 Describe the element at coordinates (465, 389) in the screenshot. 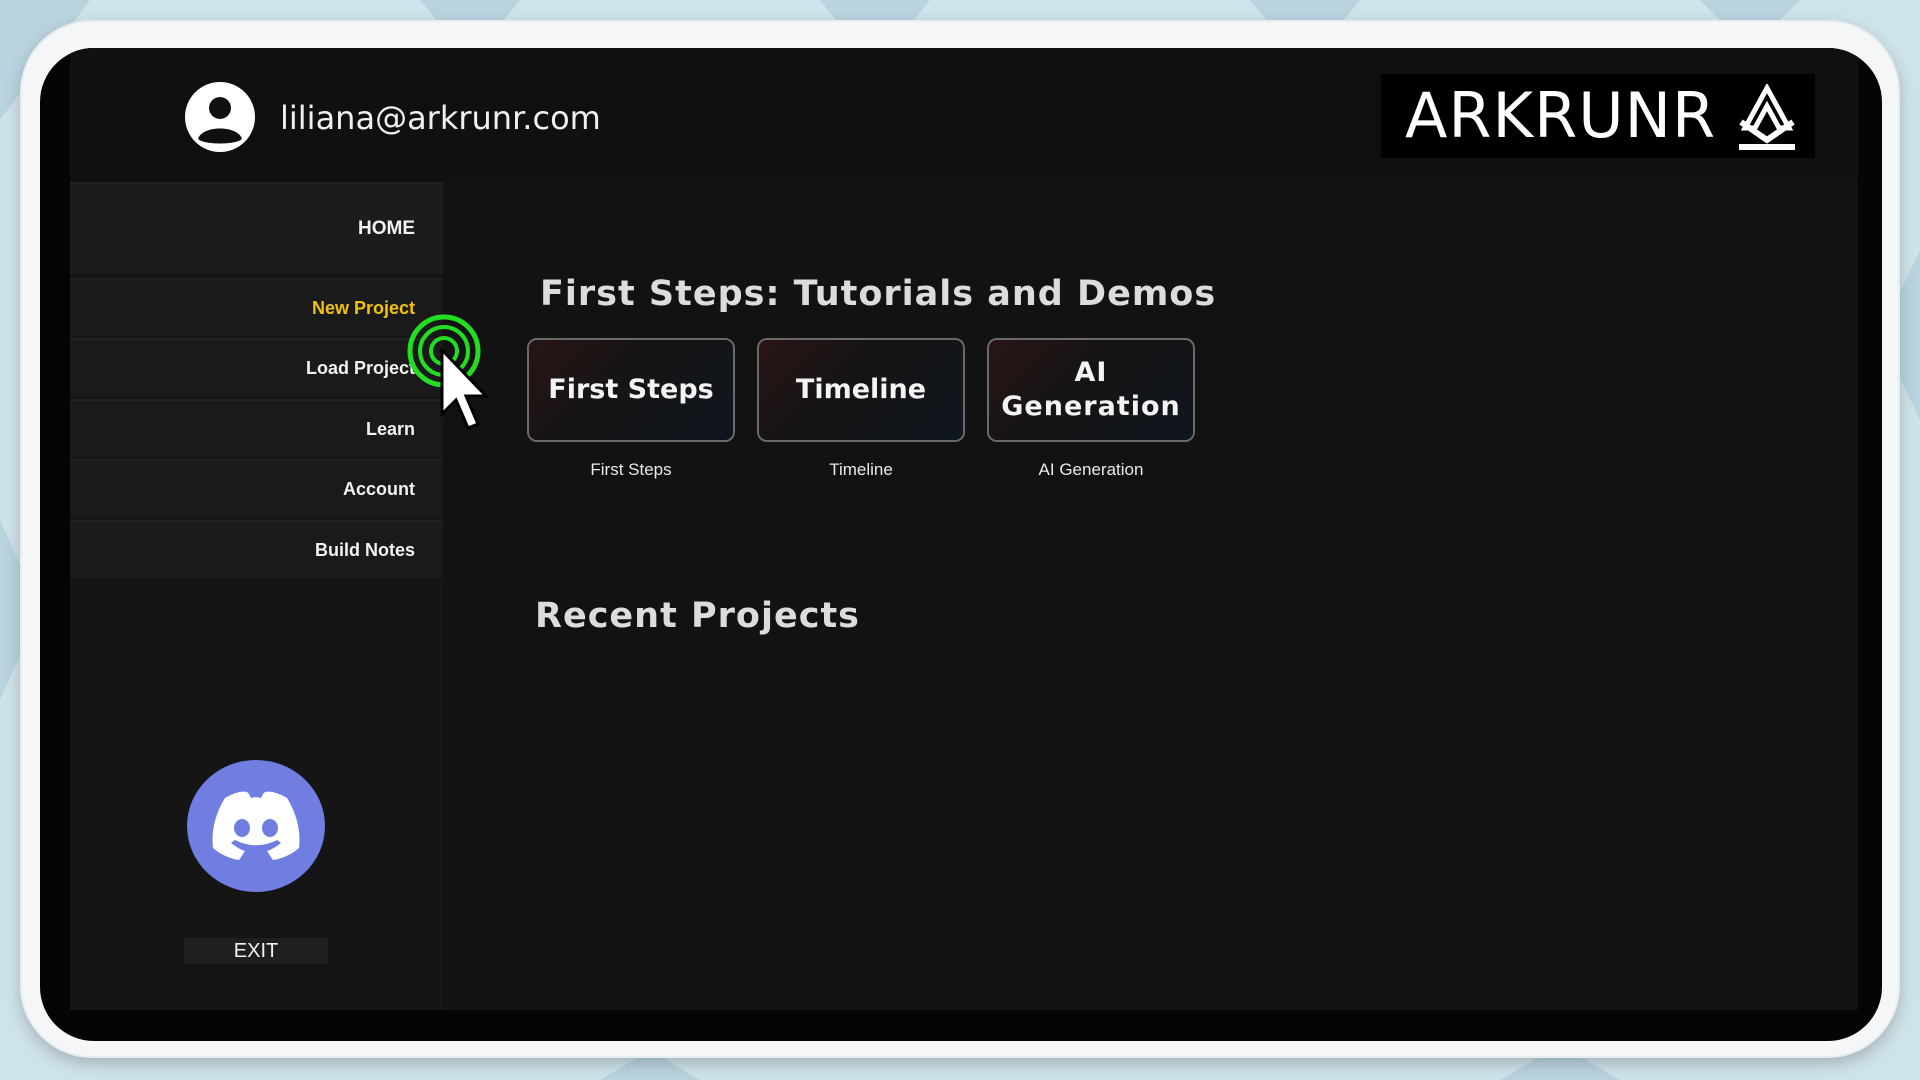

I see `mouse-pointer-icon` at that location.